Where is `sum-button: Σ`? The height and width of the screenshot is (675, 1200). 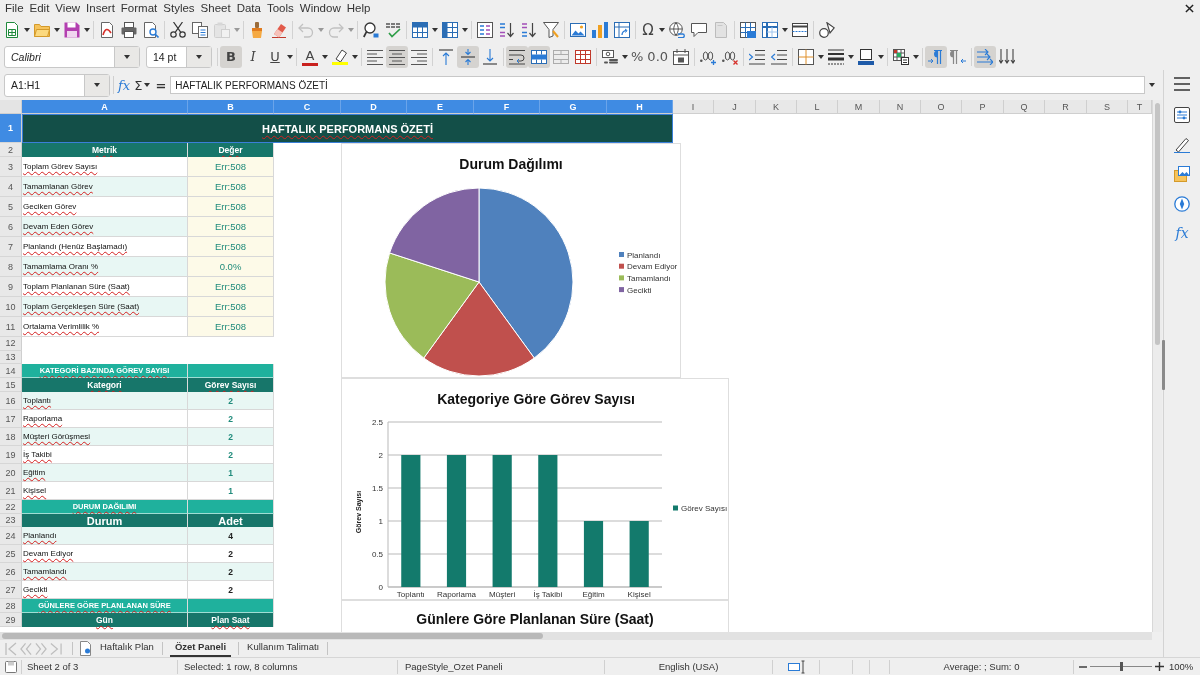 sum-button: Σ is located at coordinates (138, 85).